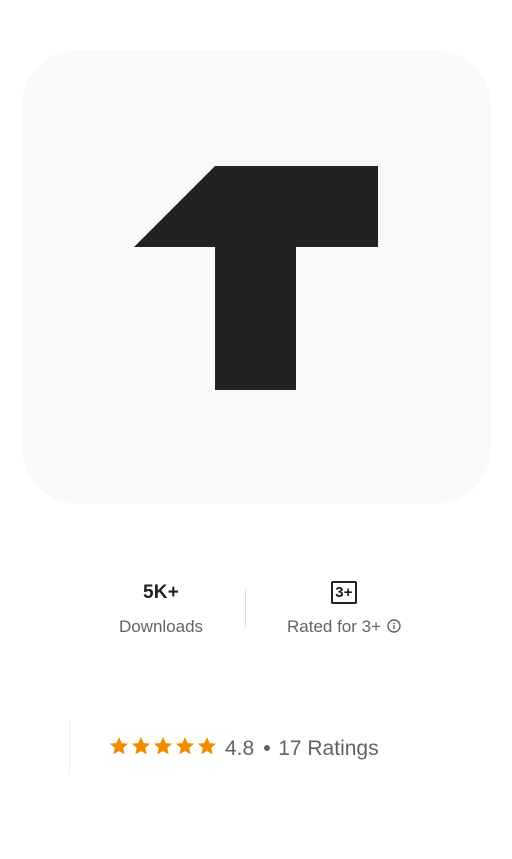 The height and width of the screenshot is (859, 512). What do you see at coordinates (161, 592) in the screenshot?
I see `downloads-value: 5K+` at bounding box center [161, 592].